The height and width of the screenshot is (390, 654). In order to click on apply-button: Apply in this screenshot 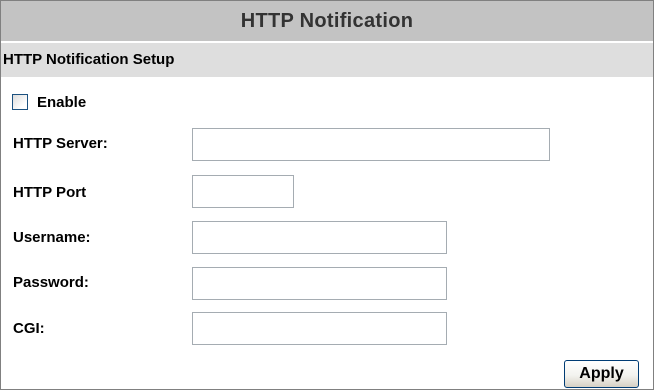, I will do `click(601, 374)`.